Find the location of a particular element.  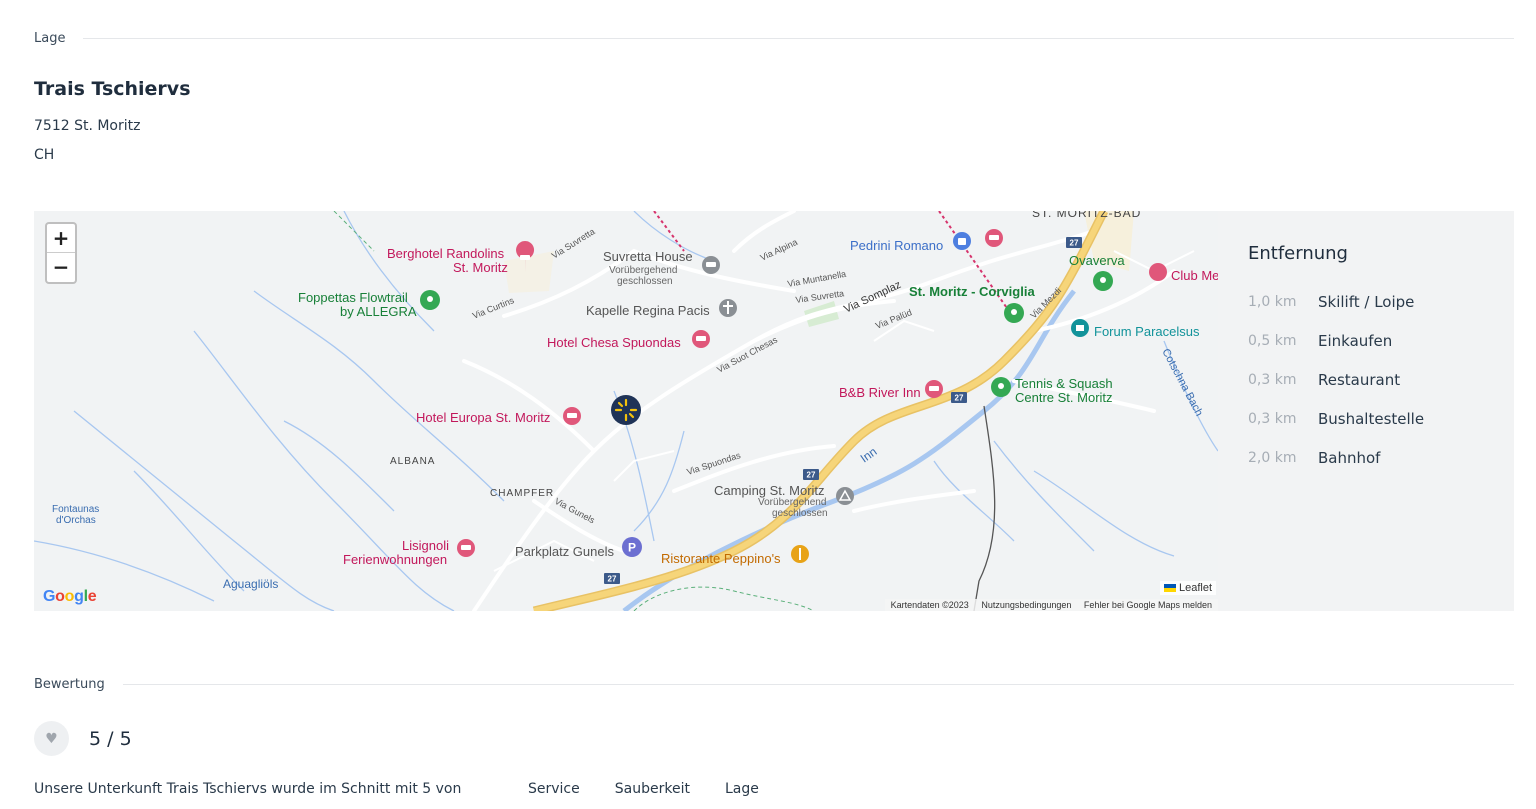

distance-value: 1,0 km is located at coordinates (1272, 301).